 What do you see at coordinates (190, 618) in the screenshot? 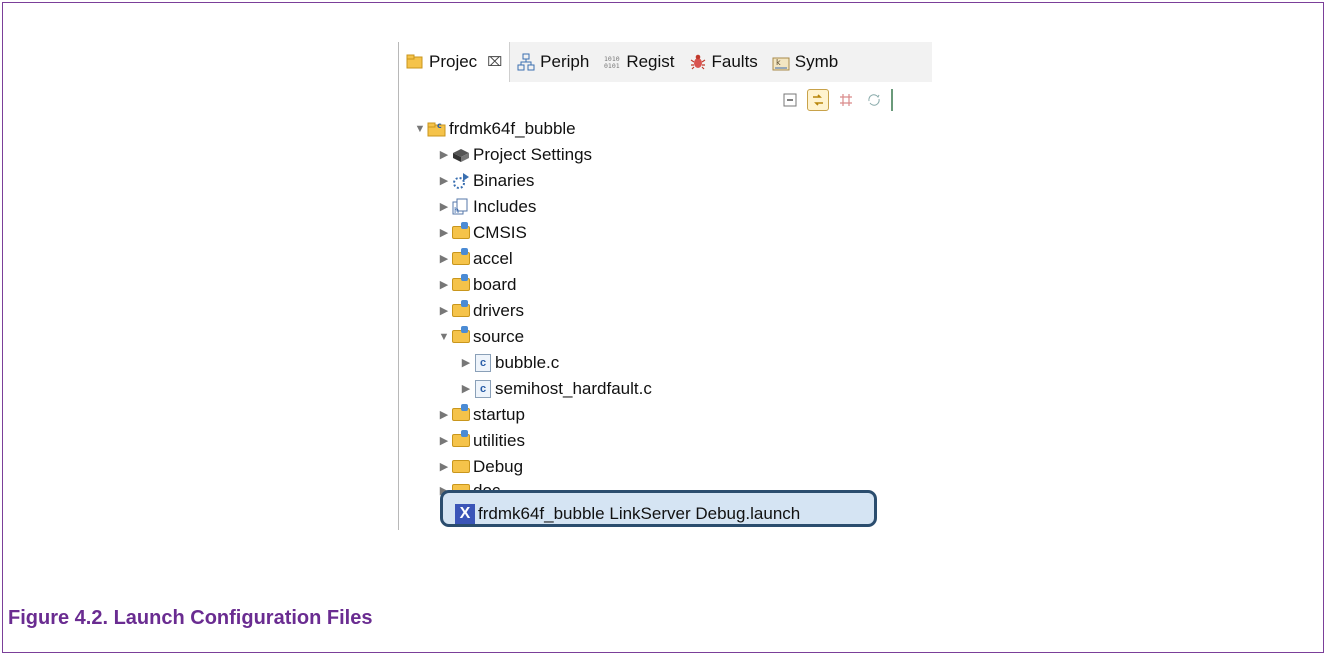
I see `figure-caption: Figure 4.2. Launch Configuration Files` at bounding box center [190, 618].